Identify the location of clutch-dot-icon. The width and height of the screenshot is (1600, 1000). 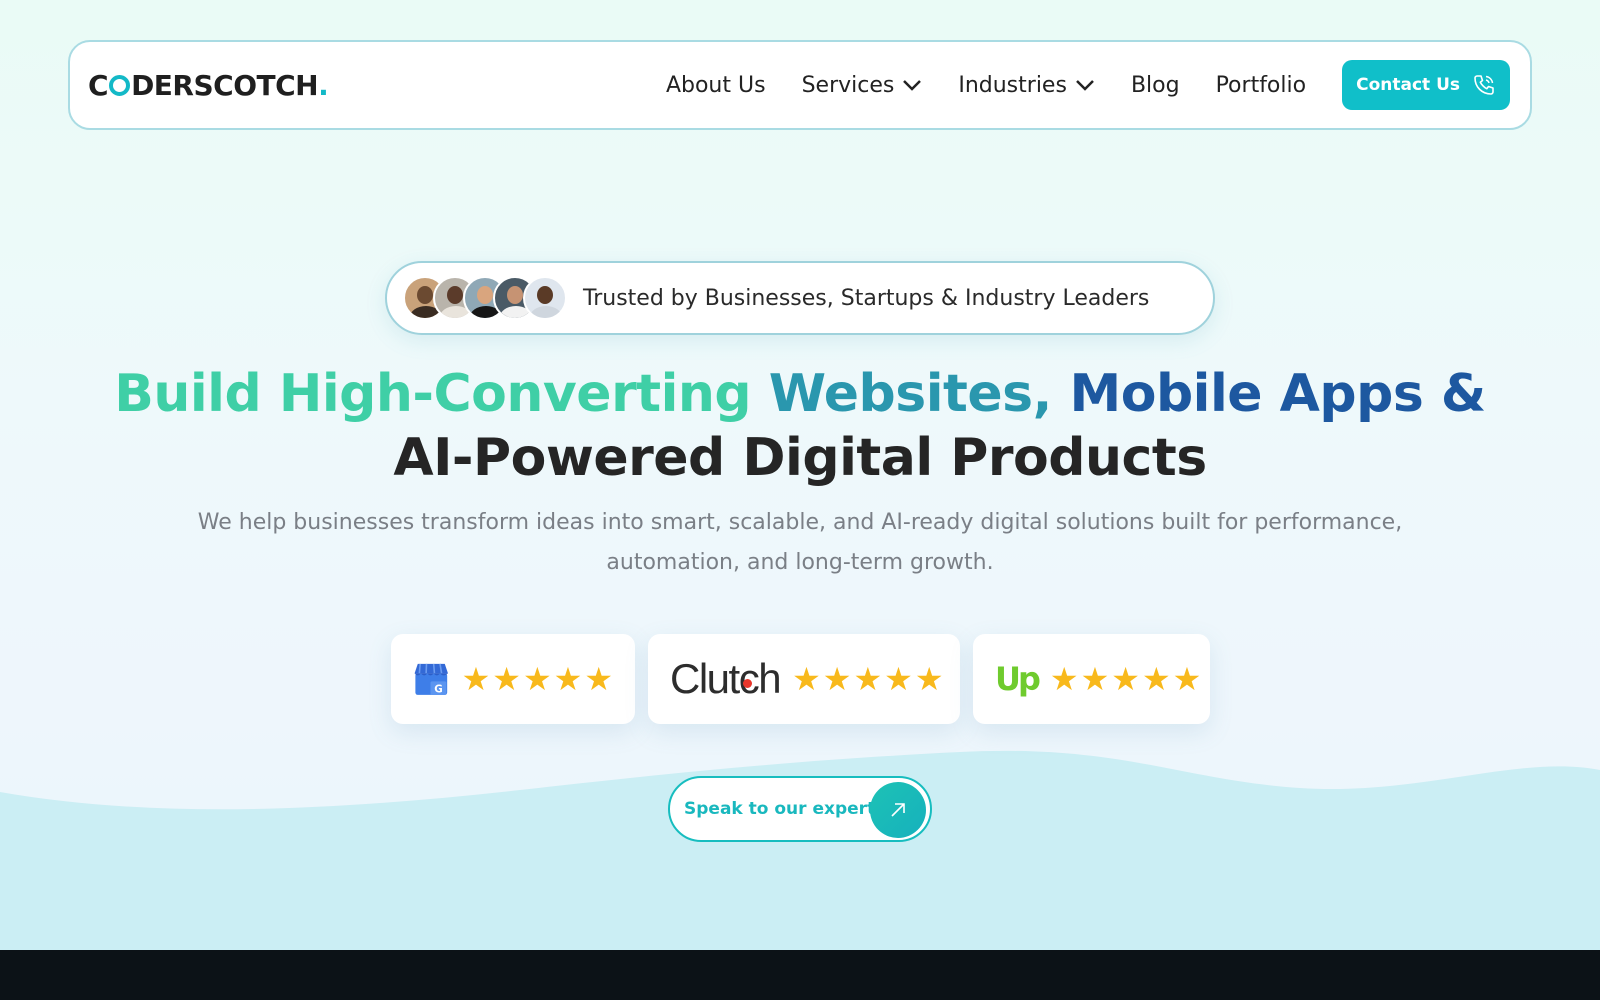
(747, 683).